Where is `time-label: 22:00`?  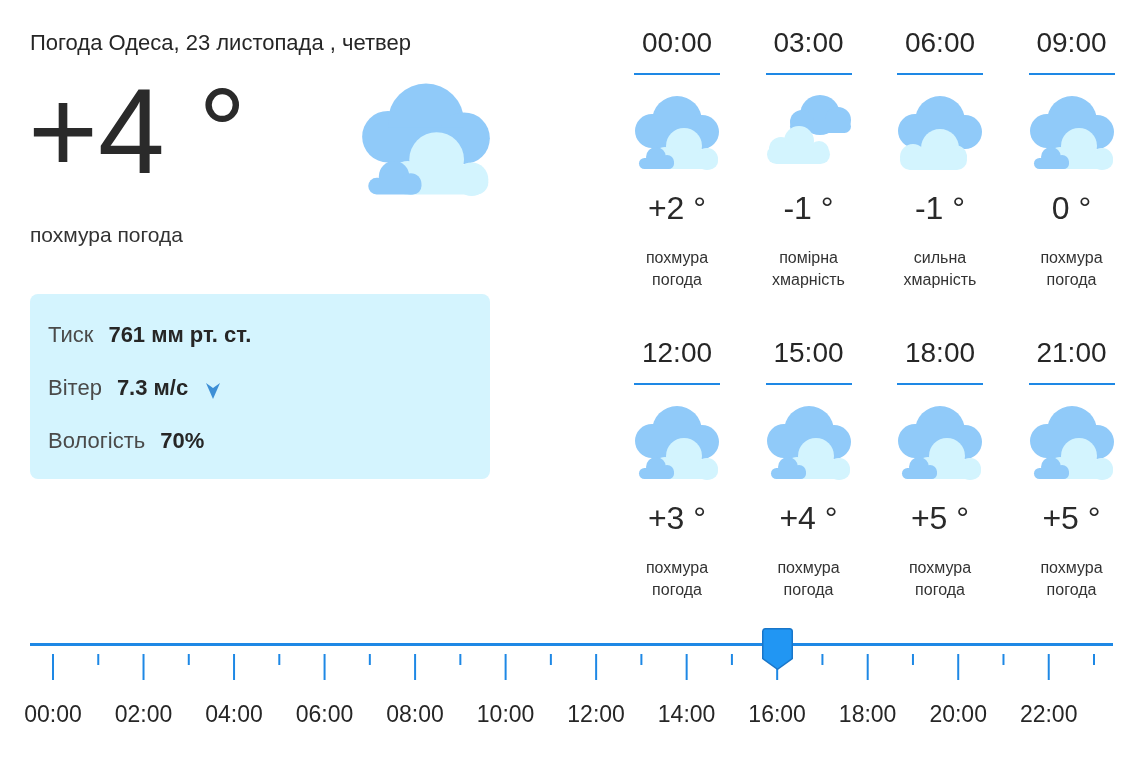 time-label: 22:00 is located at coordinates (1048, 714).